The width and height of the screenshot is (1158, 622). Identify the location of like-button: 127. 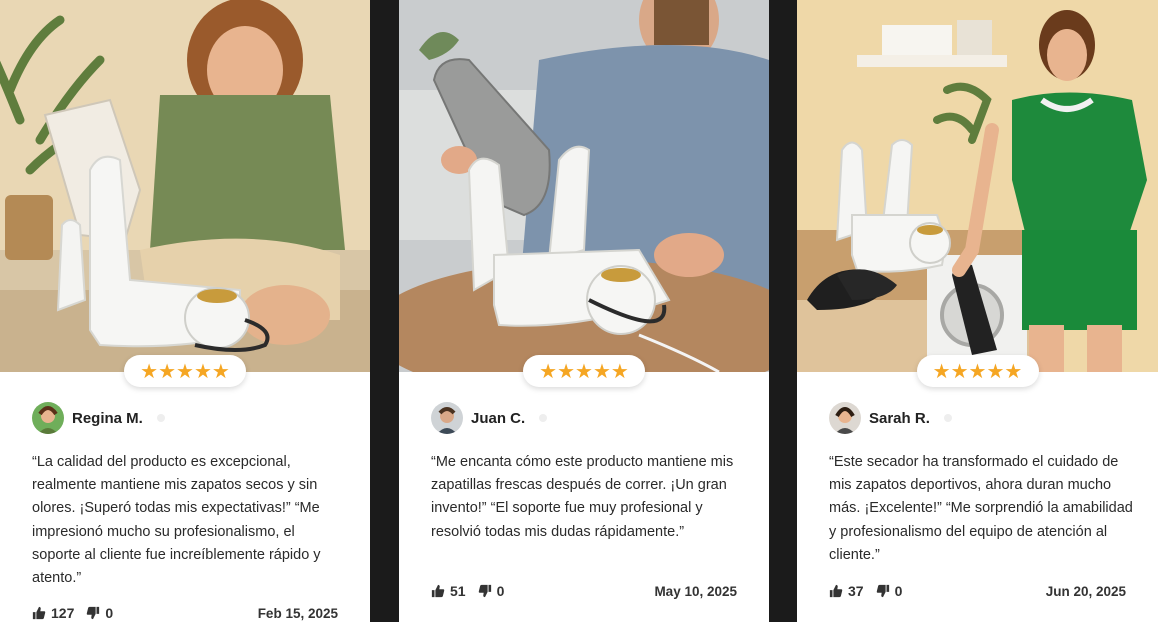
(53, 613).